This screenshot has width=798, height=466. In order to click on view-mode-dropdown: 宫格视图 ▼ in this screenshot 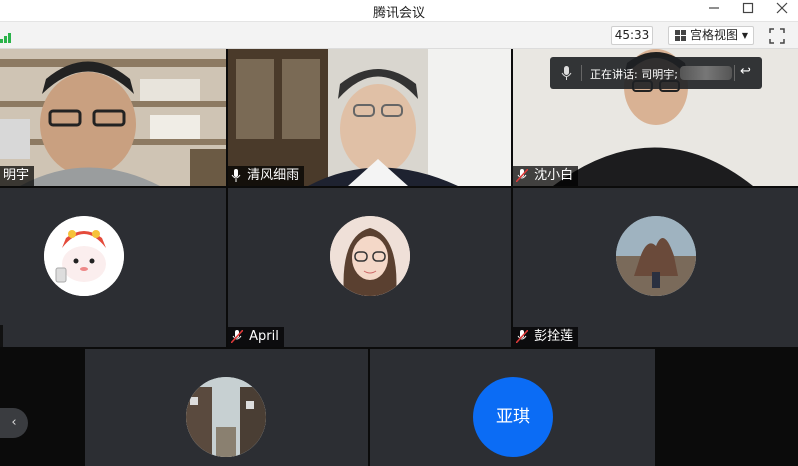, I will do `click(711, 35)`.